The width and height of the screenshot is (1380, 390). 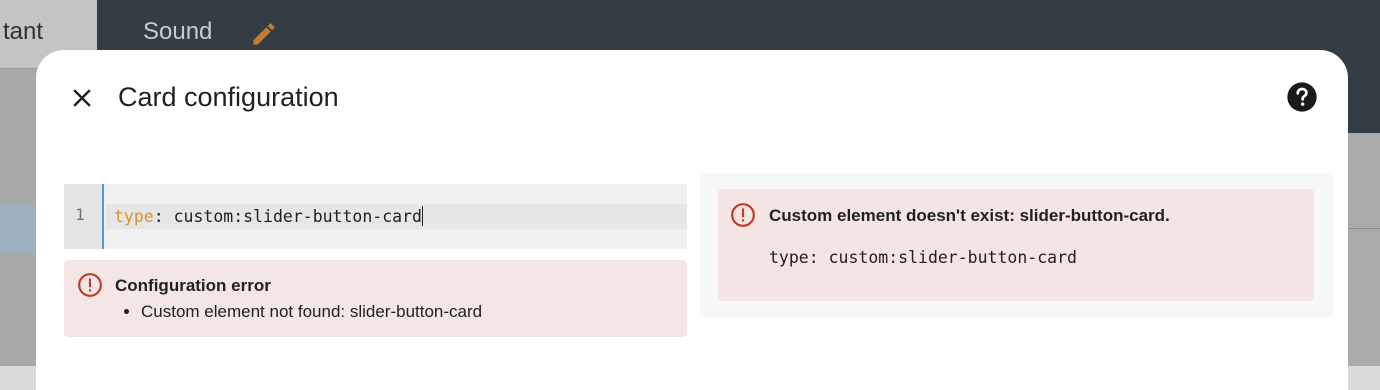 I want to click on configuration-error-title: Configuration error, so click(x=193, y=285).